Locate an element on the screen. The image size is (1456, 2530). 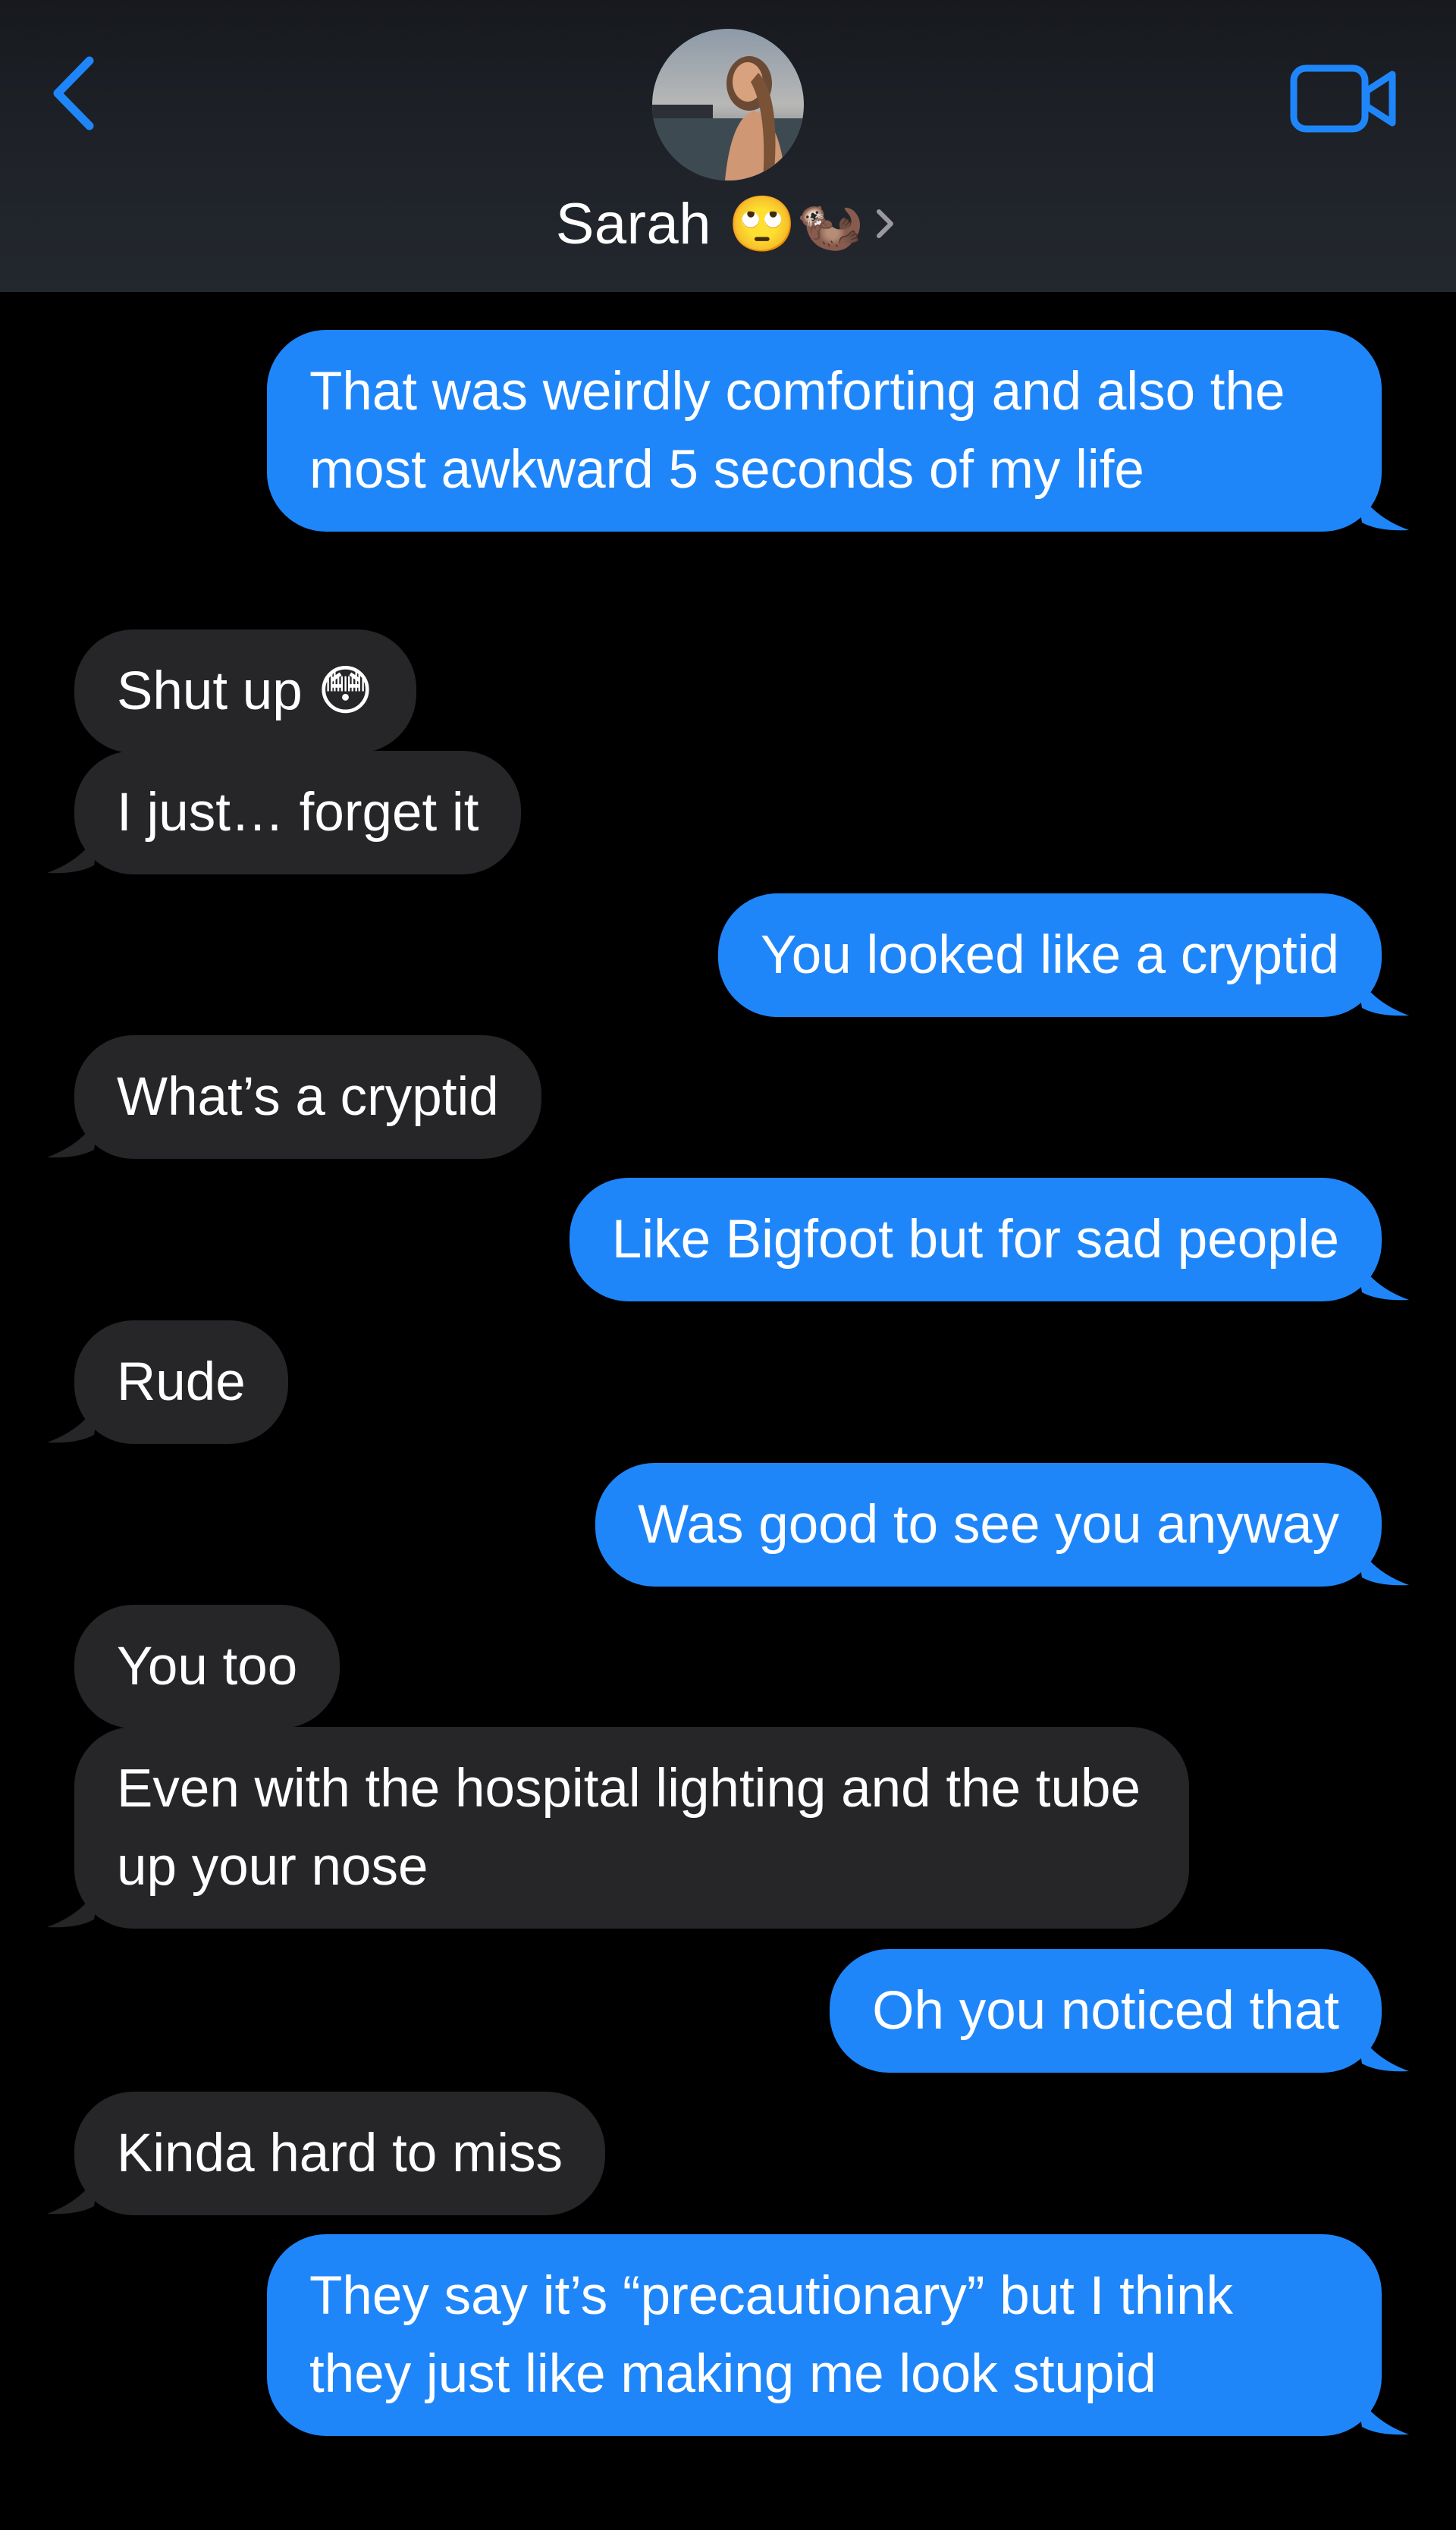
message-text: Shut up 😳 is located at coordinates (245, 691).